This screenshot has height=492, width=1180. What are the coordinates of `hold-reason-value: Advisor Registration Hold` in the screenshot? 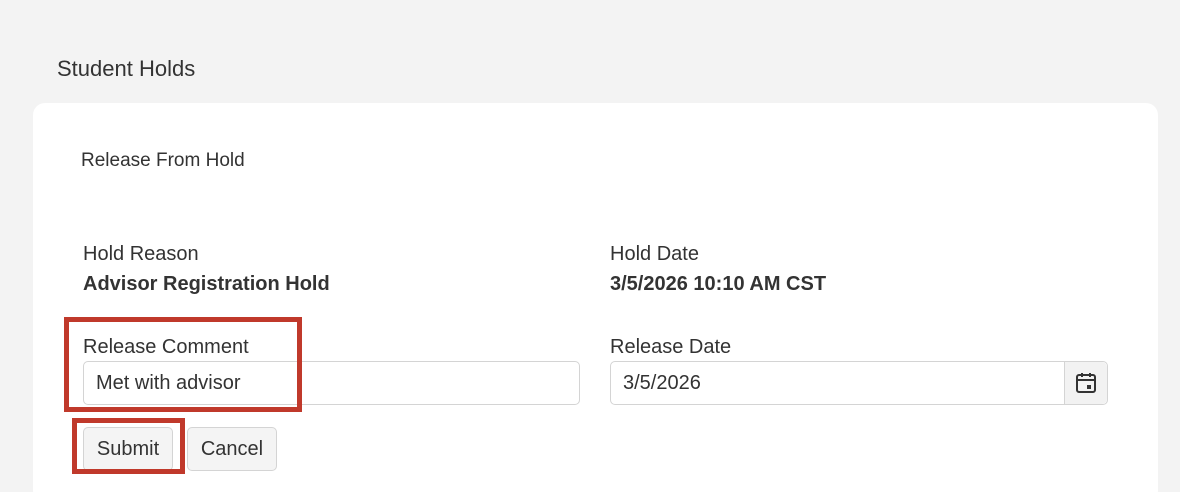 It's located at (206, 284).